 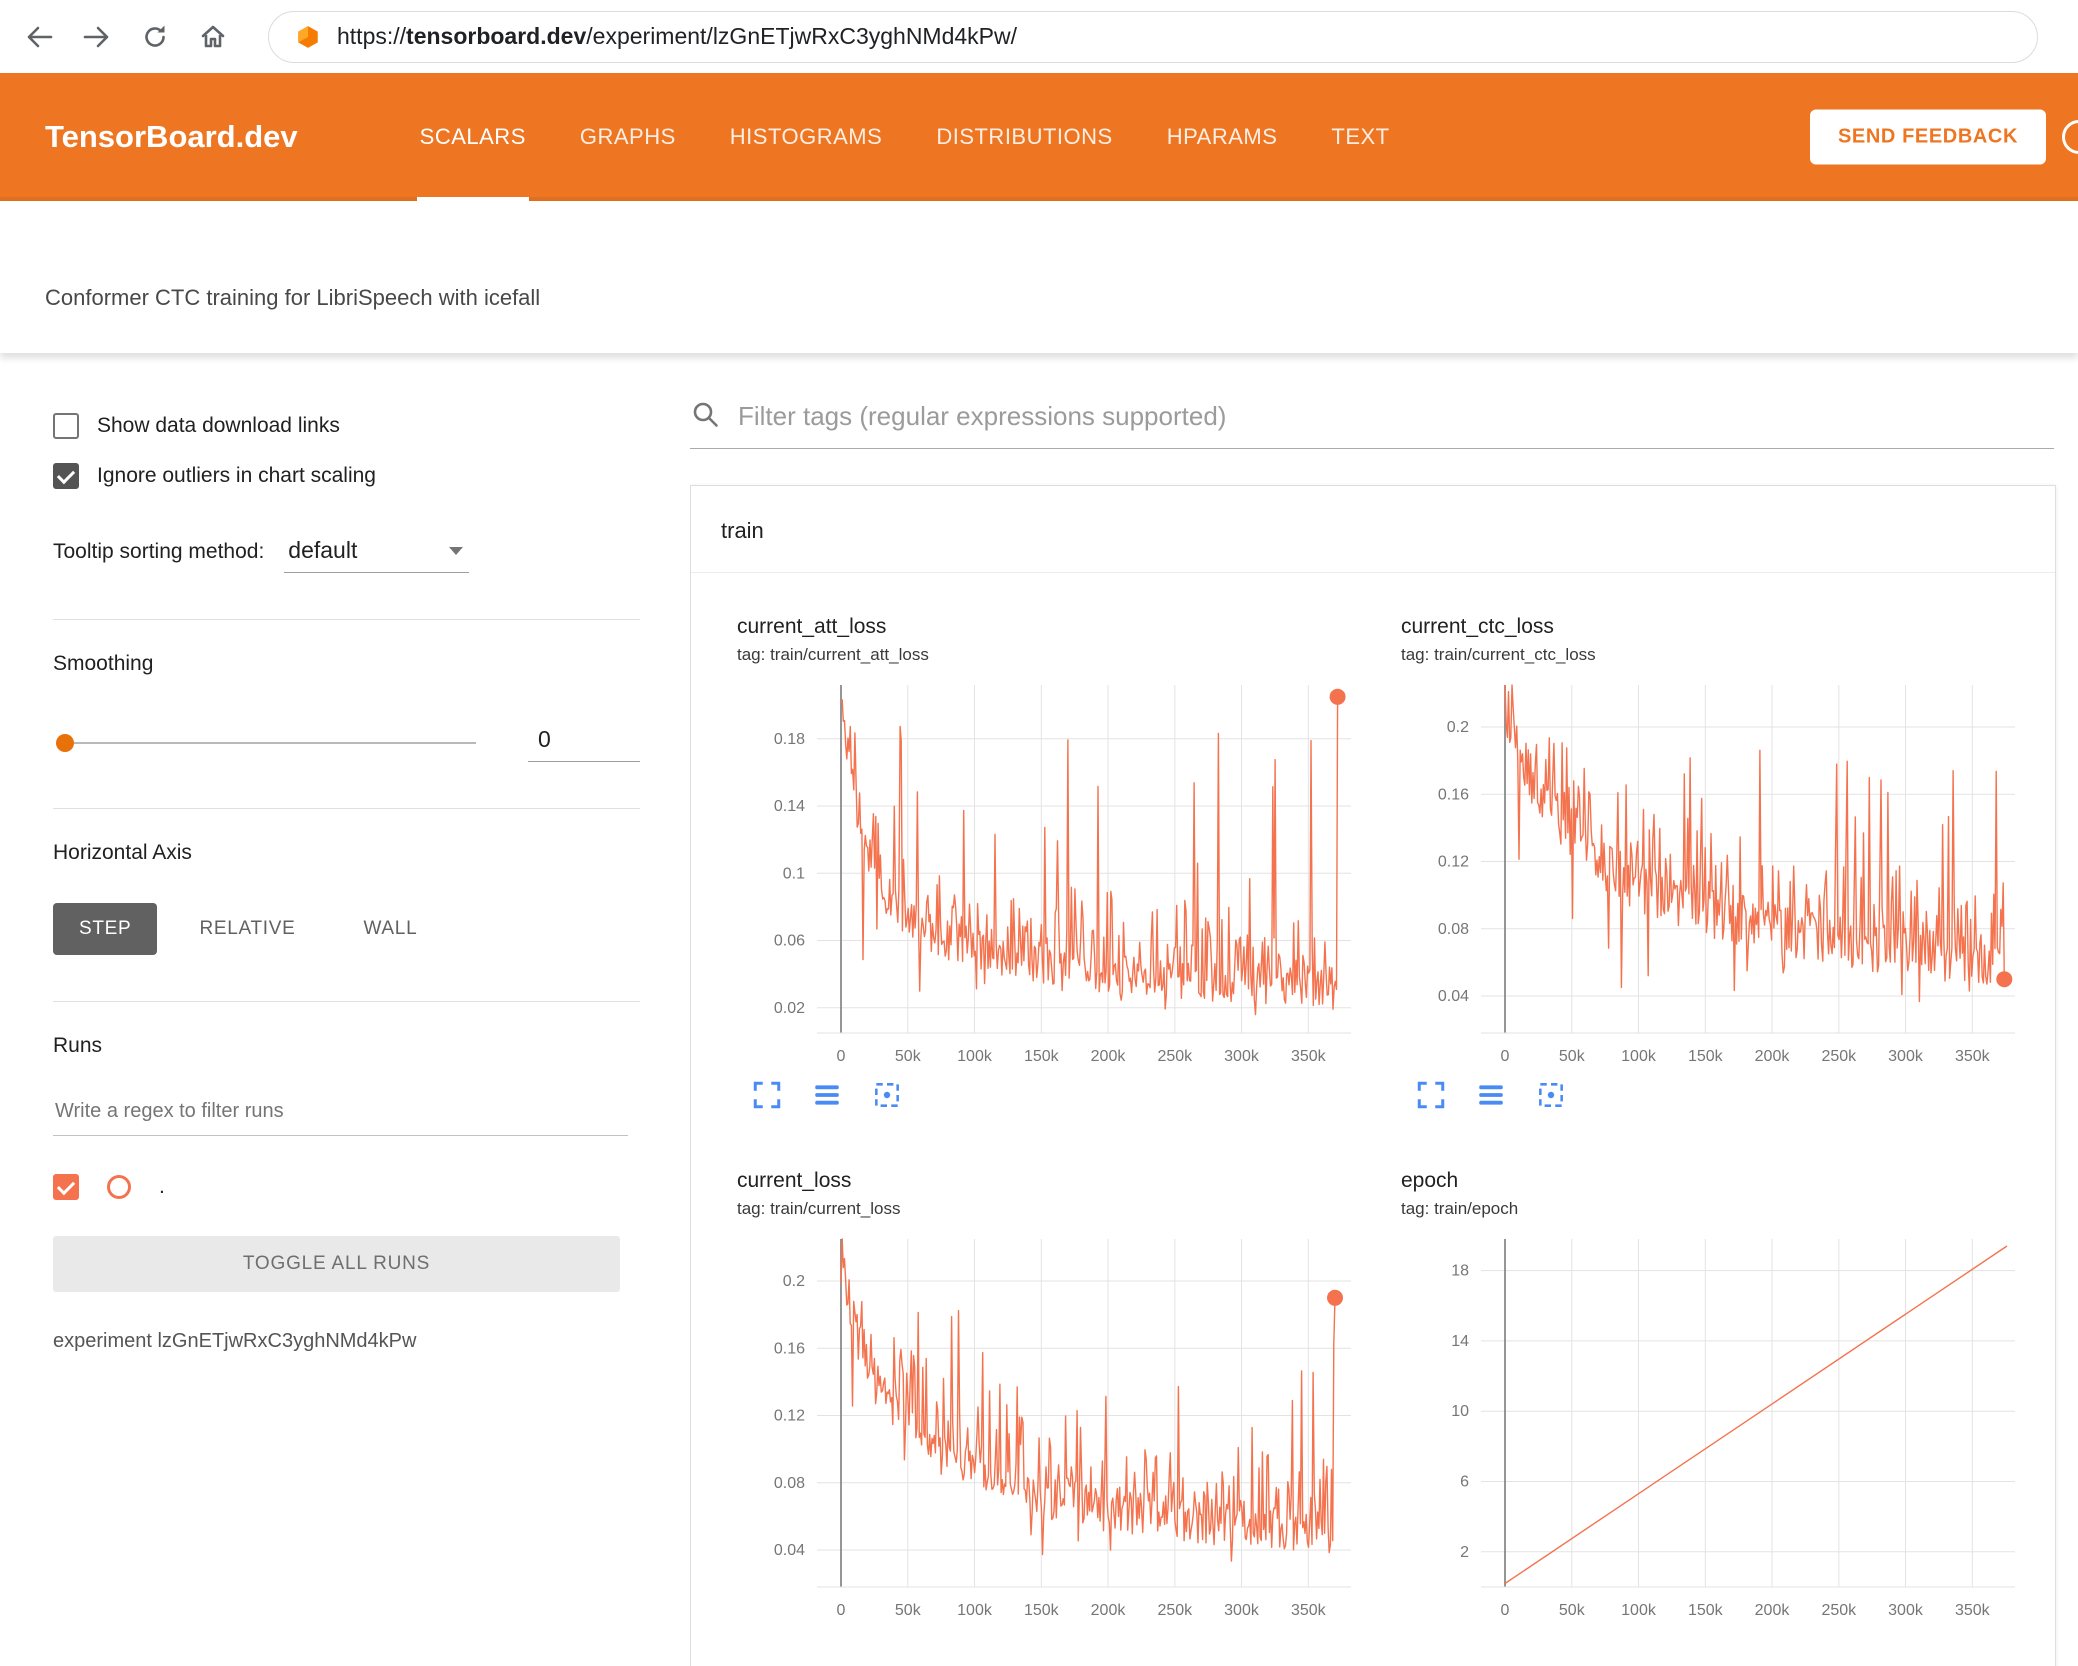 I want to click on checkbox-checked-icon, so click(x=66, y=476).